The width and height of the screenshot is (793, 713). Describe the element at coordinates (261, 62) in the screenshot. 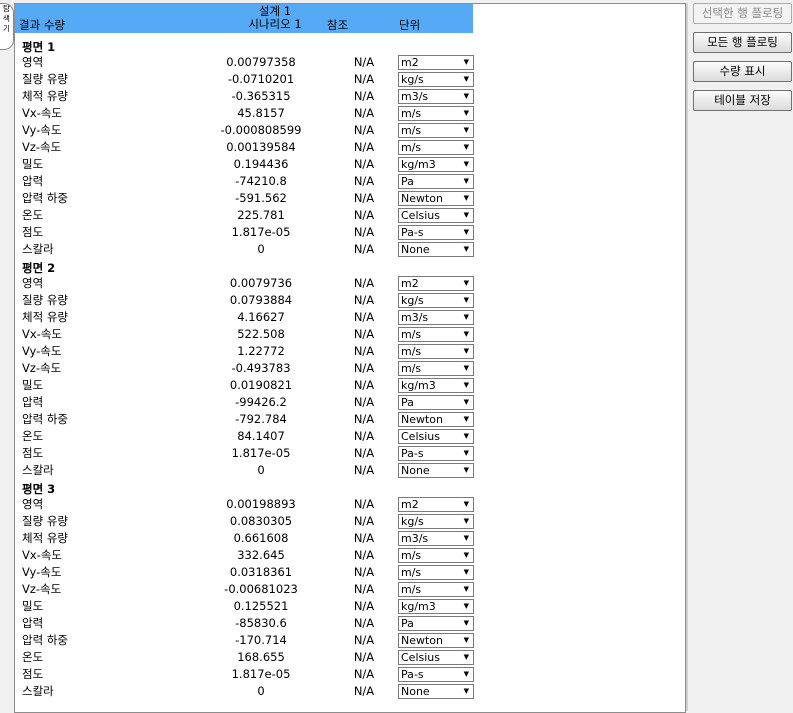

I see `quantity-value: 0.00797358` at that location.